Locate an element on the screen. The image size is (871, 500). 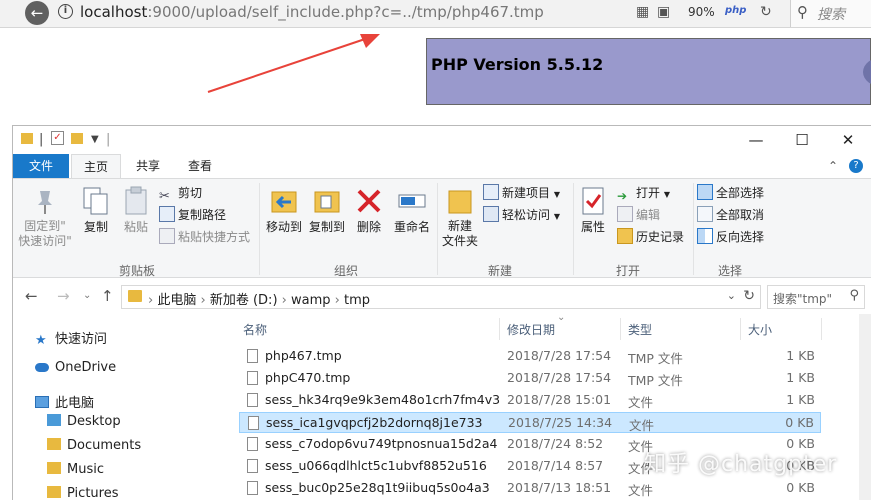
breadcrumb-drive-d: 新加卷 (D:) is located at coordinates (244, 300).